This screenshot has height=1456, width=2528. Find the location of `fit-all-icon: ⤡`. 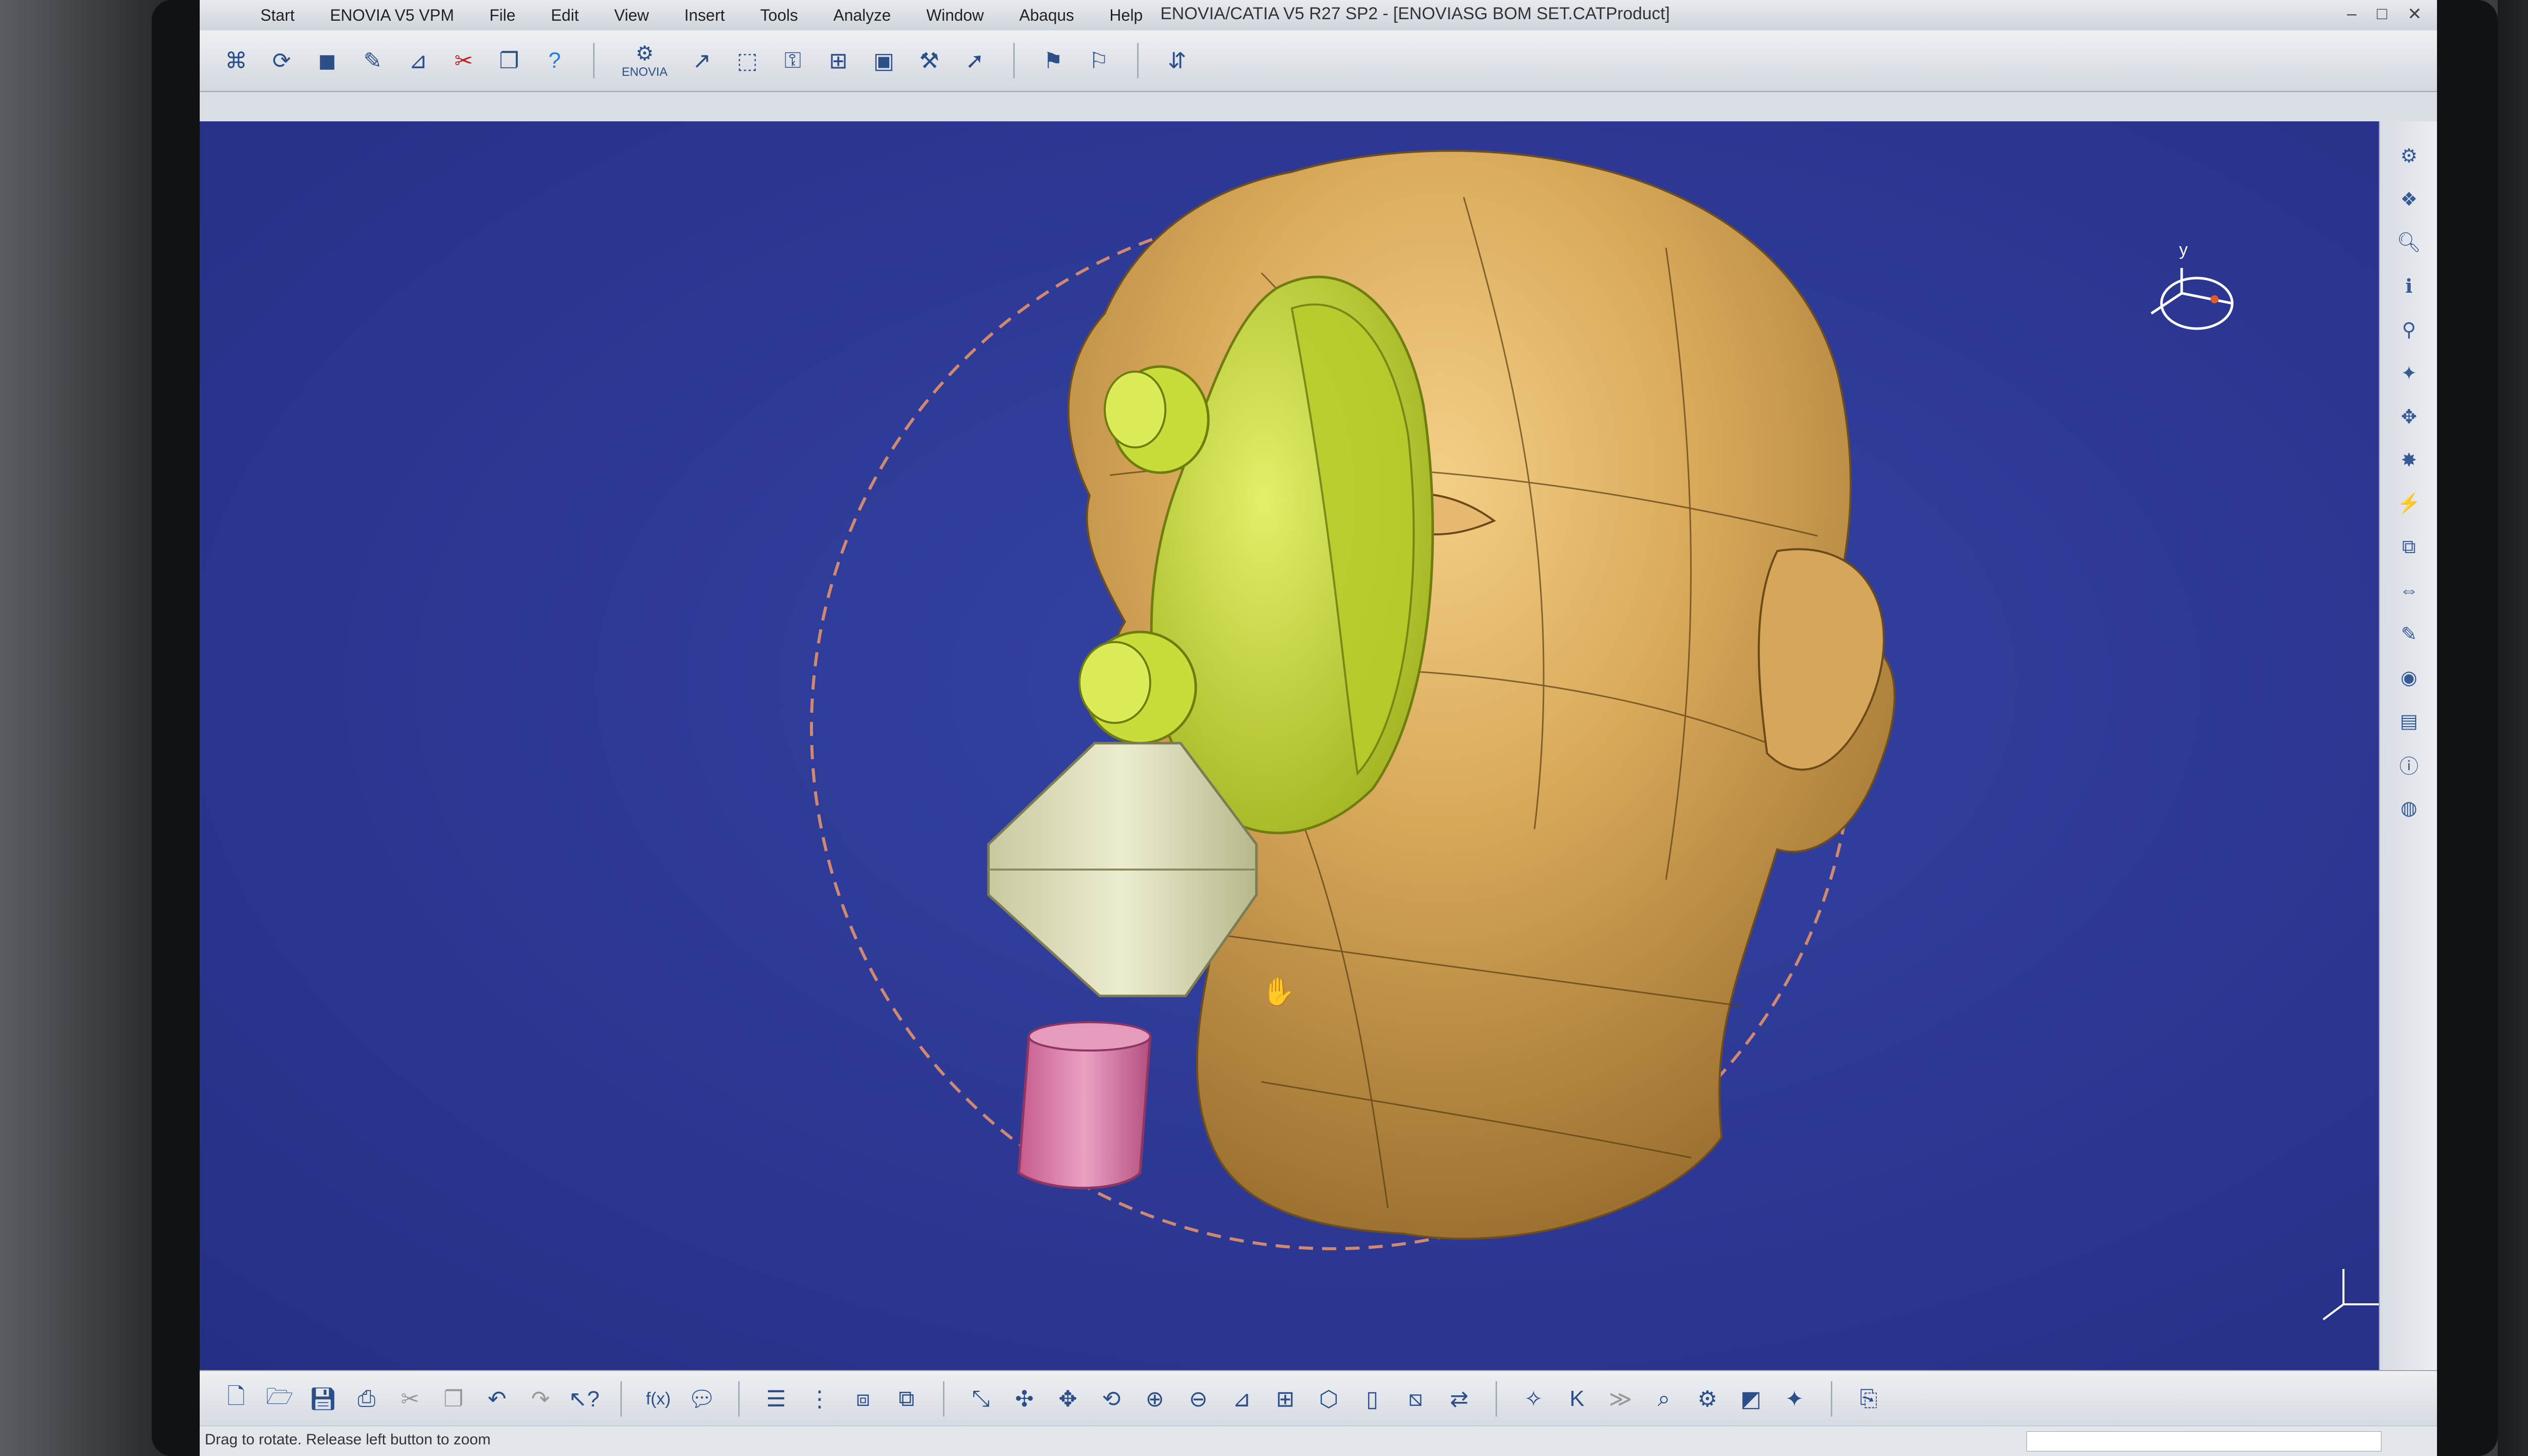

fit-all-icon: ⤡ is located at coordinates (981, 1399).